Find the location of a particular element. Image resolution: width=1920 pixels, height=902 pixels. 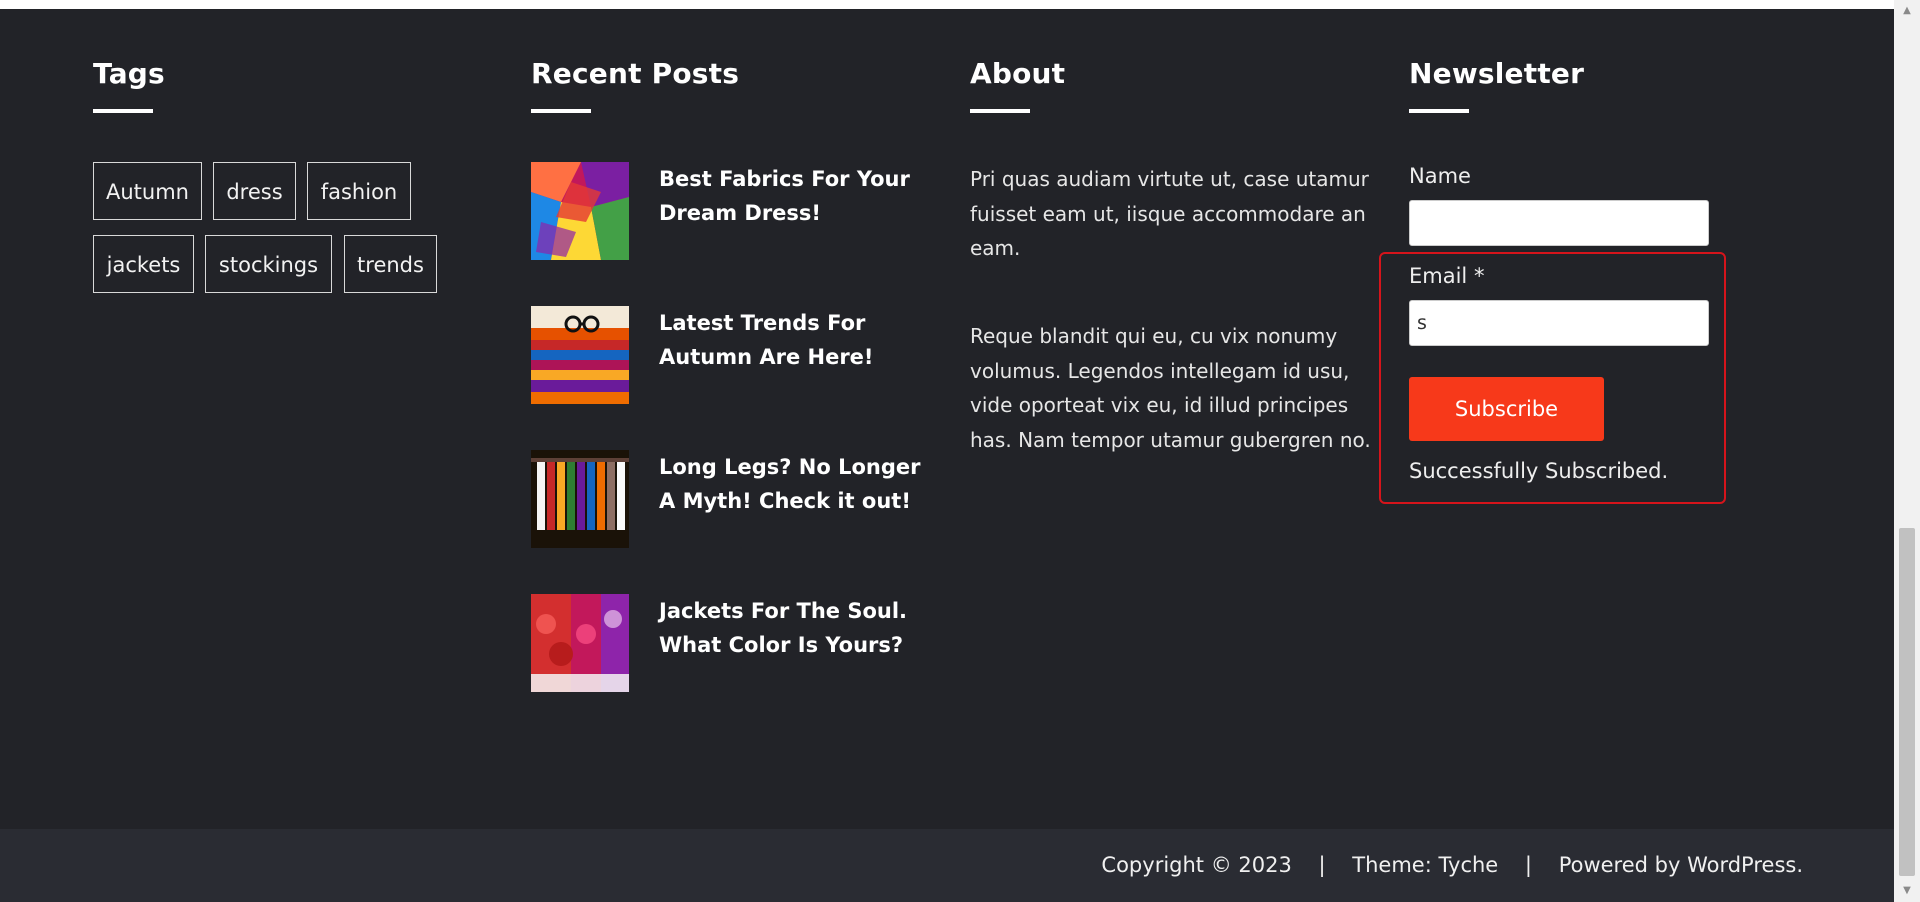

post-thumbnail-jackets is located at coordinates (580, 643).